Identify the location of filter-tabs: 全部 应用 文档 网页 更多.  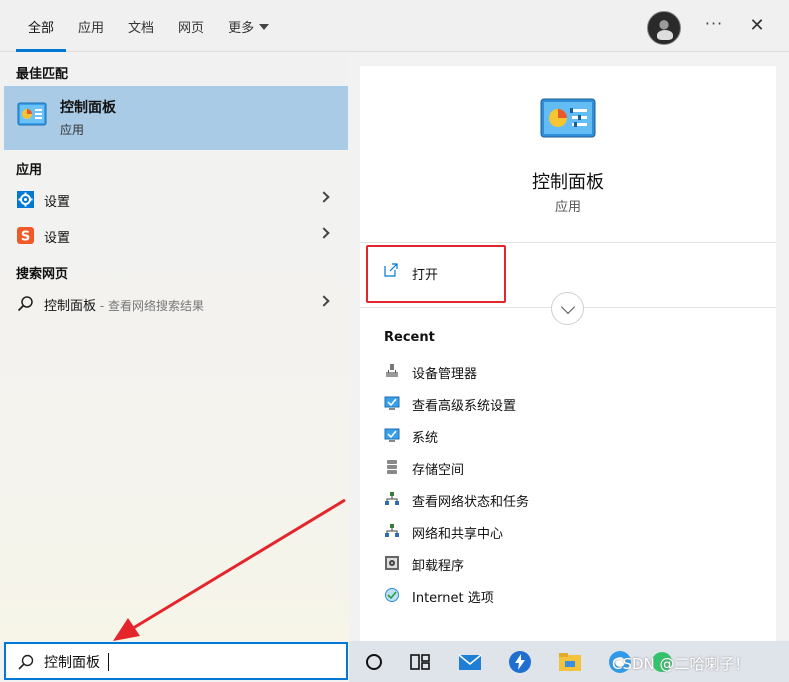
(148, 26).